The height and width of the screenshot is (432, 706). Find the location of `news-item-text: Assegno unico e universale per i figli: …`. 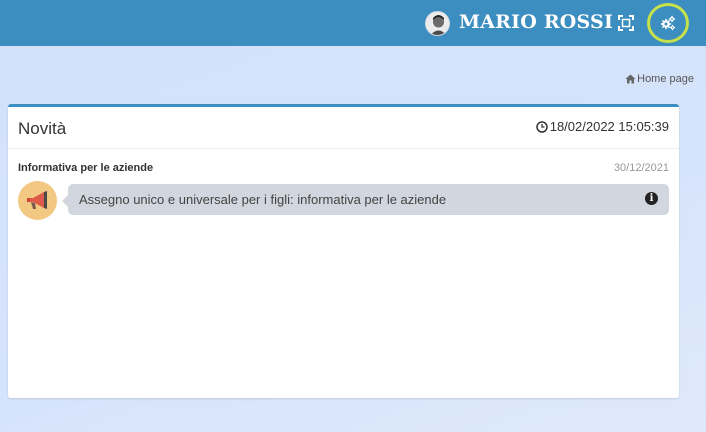

news-item-text: Assegno unico e universale per i figli: … is located at coordinates (263, 199).